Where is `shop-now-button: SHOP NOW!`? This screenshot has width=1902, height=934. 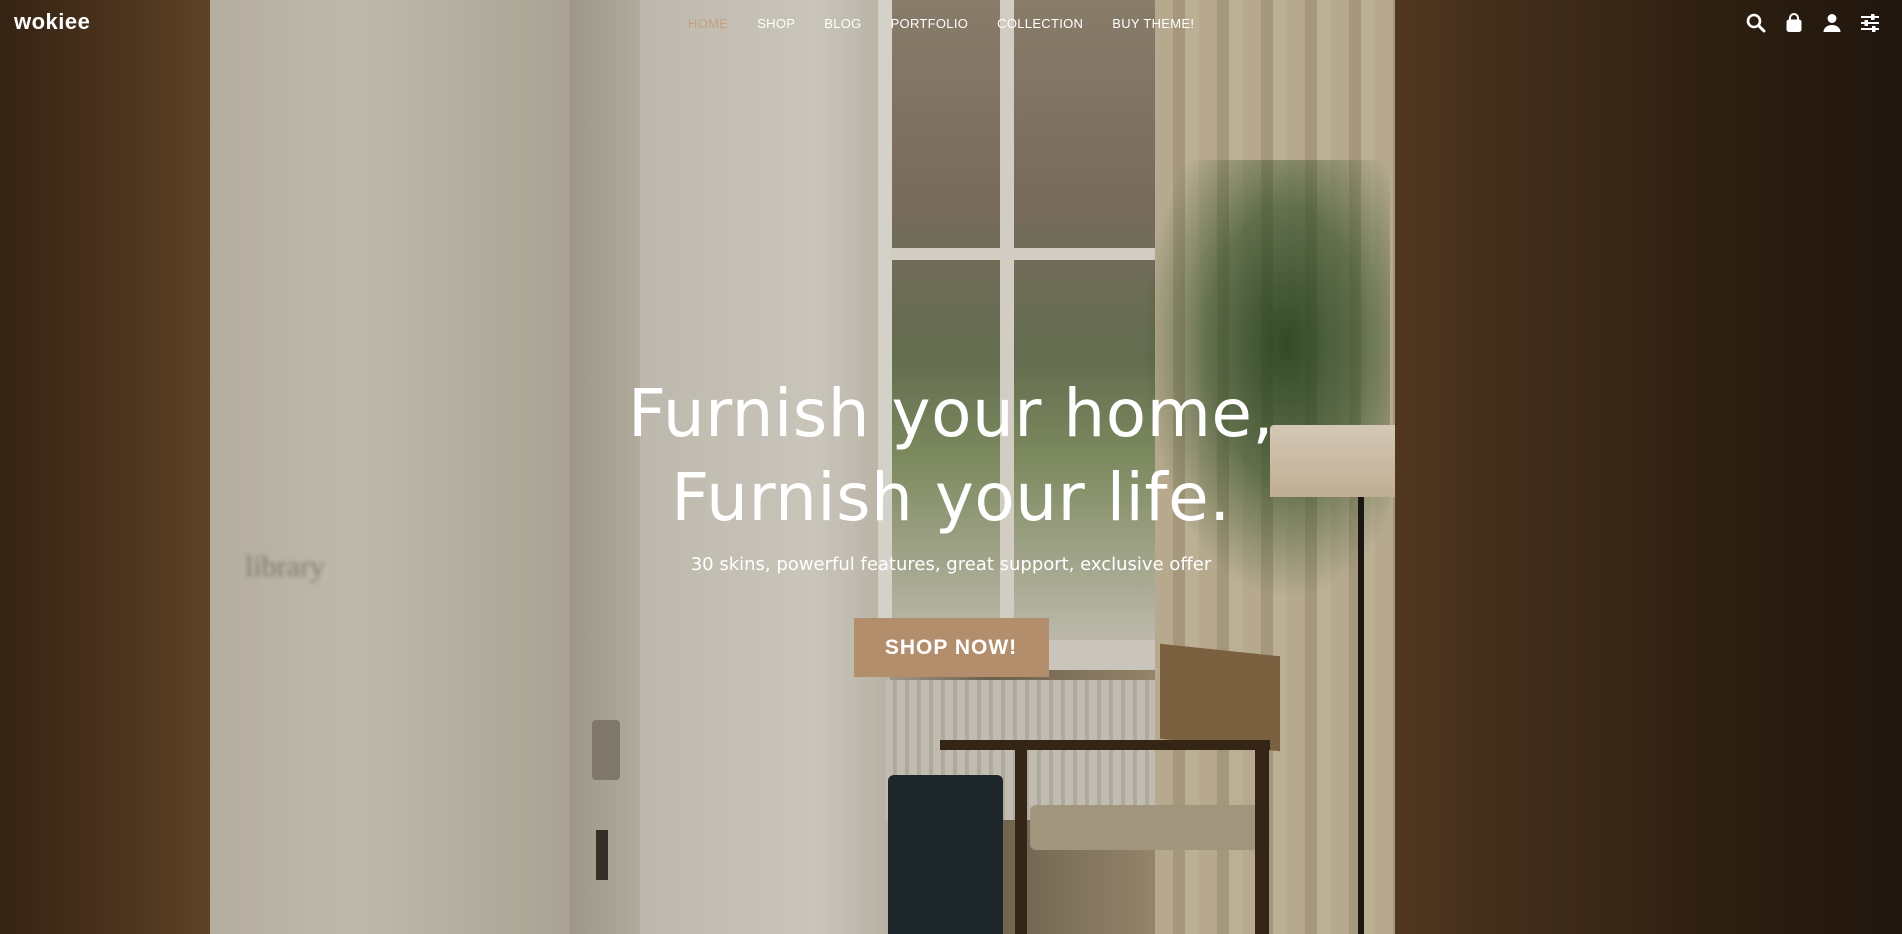 shop-now-button: SHOP NOW! is located at coordinates (951, 647).